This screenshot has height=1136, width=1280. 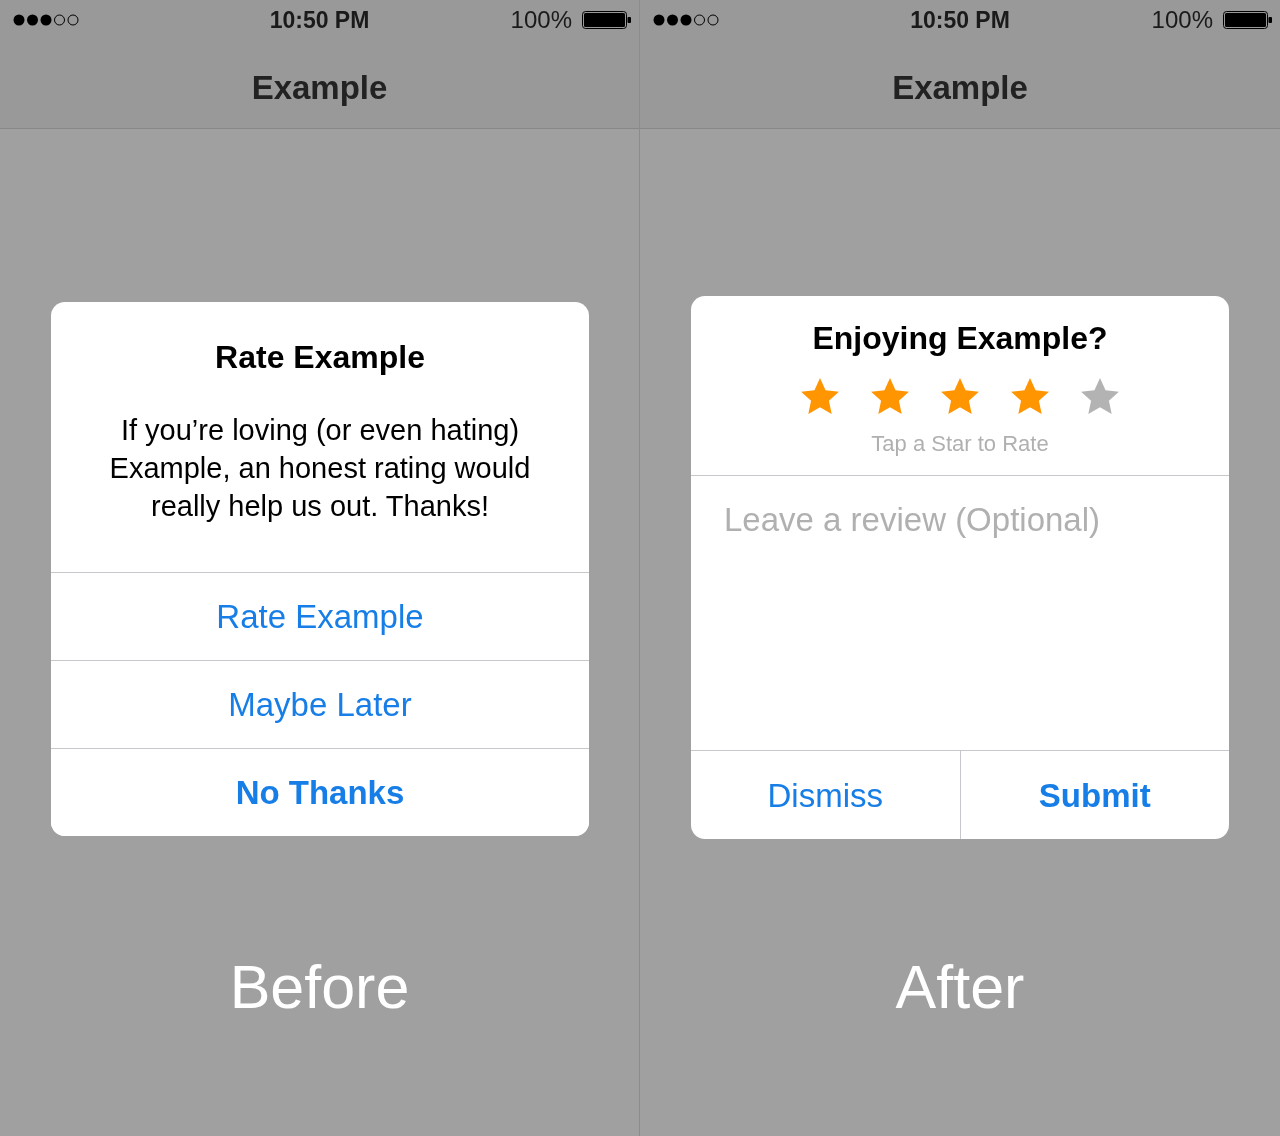 I want to click on dialog-title: Rate Example, so click(x=320, y=357).